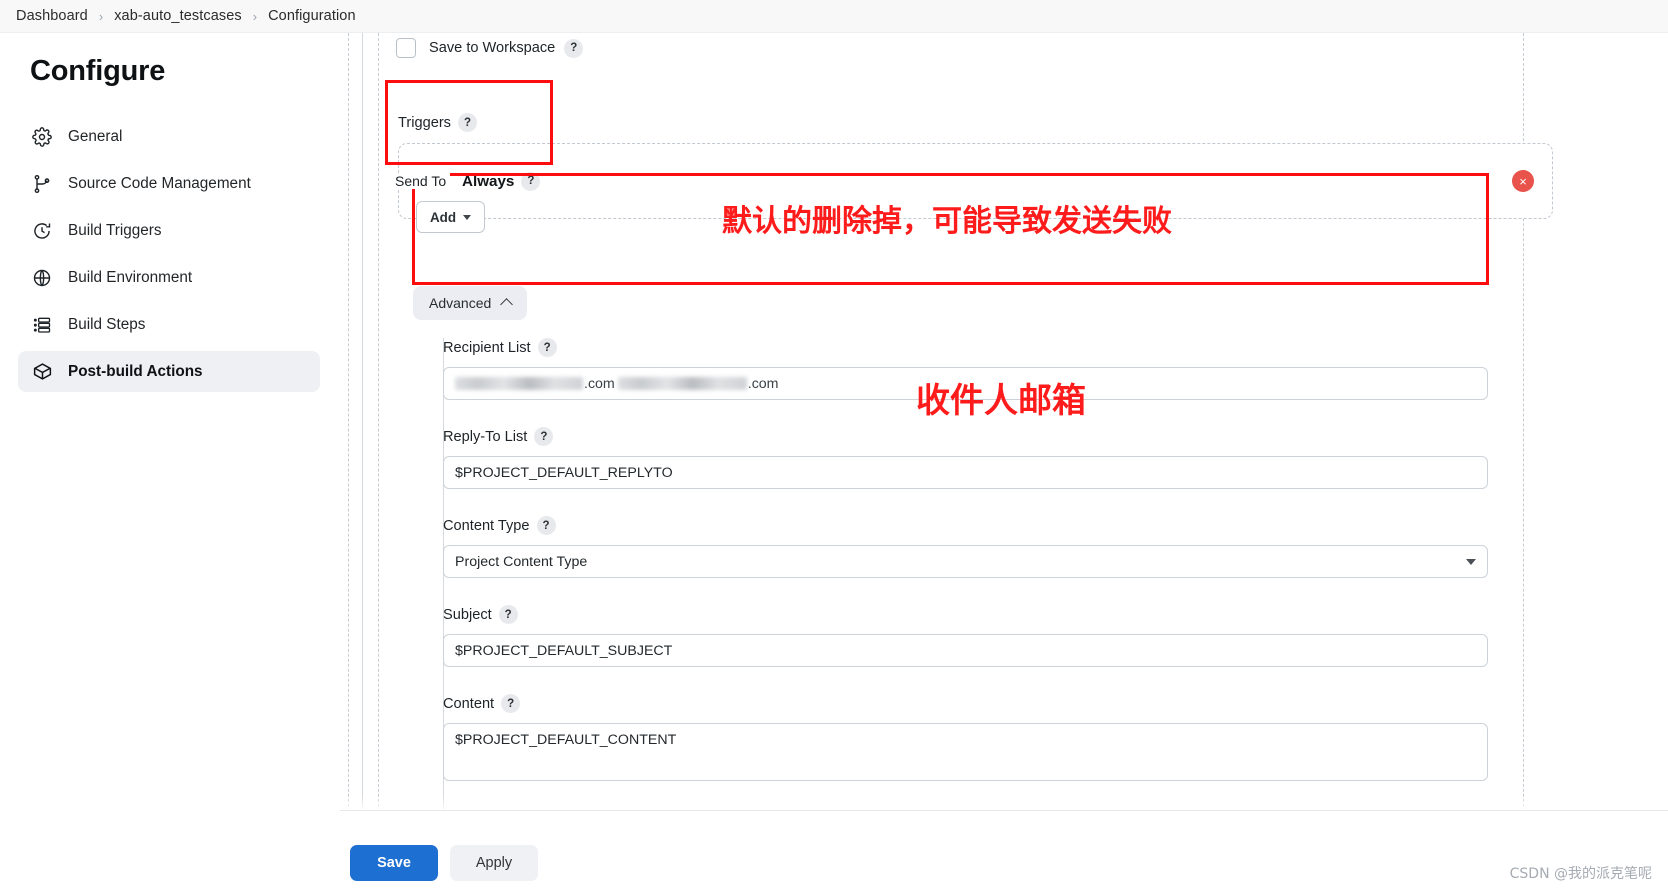  I want to click on sidebar-item-post-build-actions: Post-build Actions, so click(169, 371).